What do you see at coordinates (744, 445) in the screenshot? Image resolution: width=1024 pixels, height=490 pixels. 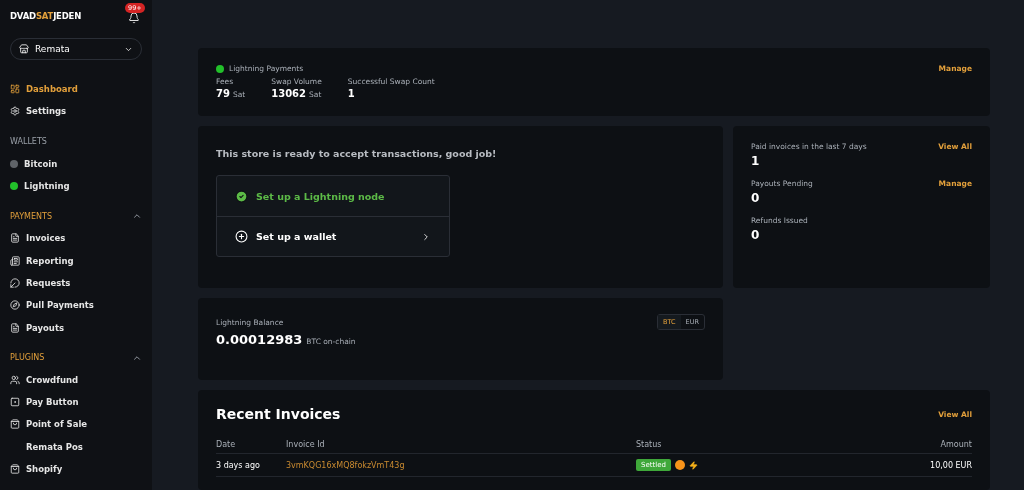 I see `column-header: Status` at bounding box center [744, 445].